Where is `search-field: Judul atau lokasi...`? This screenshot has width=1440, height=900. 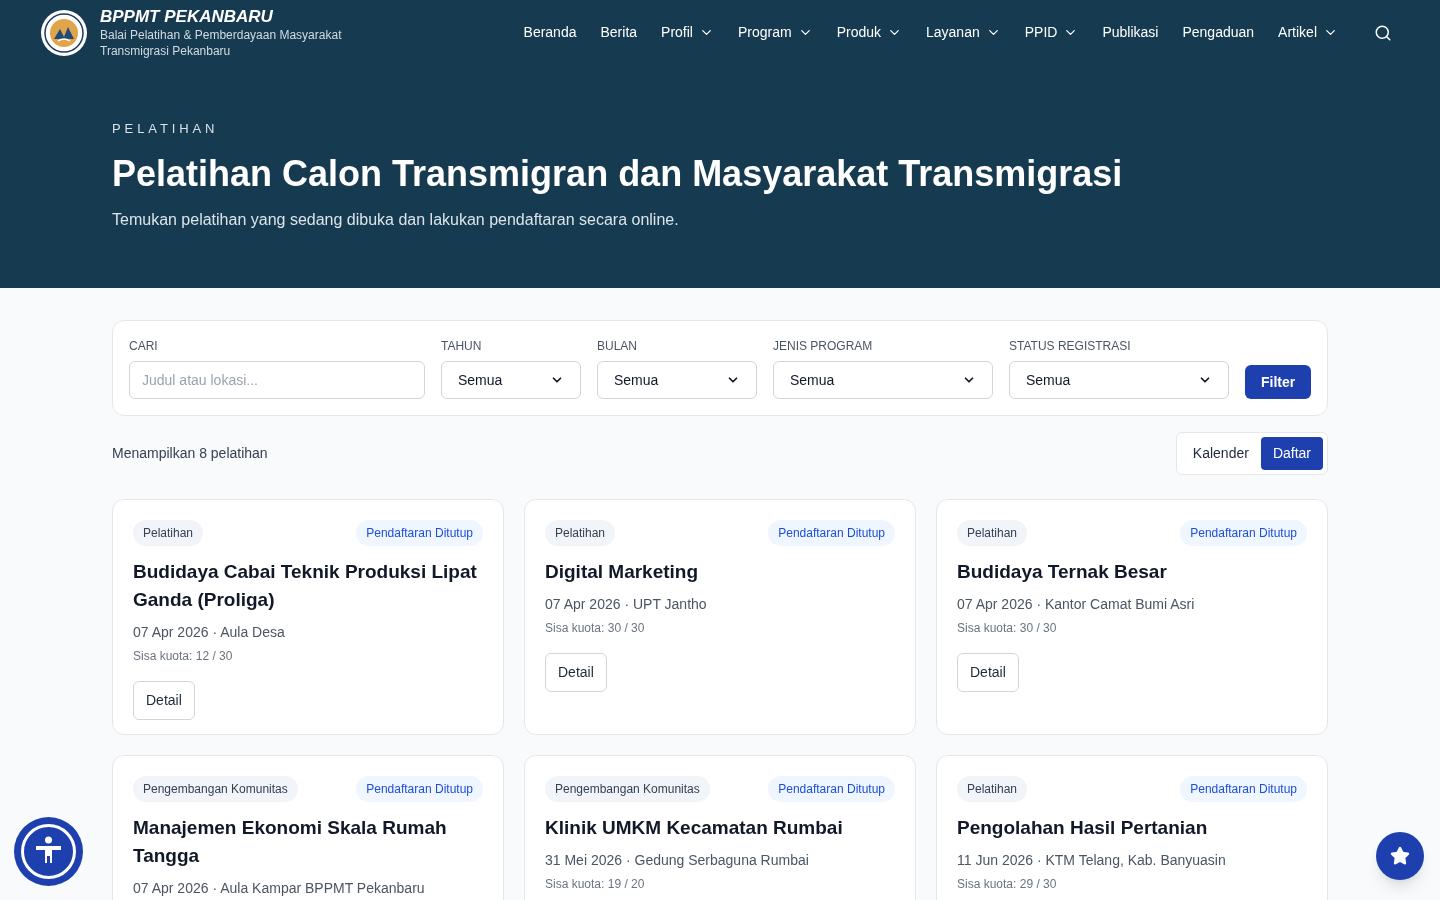 search-field: Judul atau lokasi... is located at coordinates (277, 380).